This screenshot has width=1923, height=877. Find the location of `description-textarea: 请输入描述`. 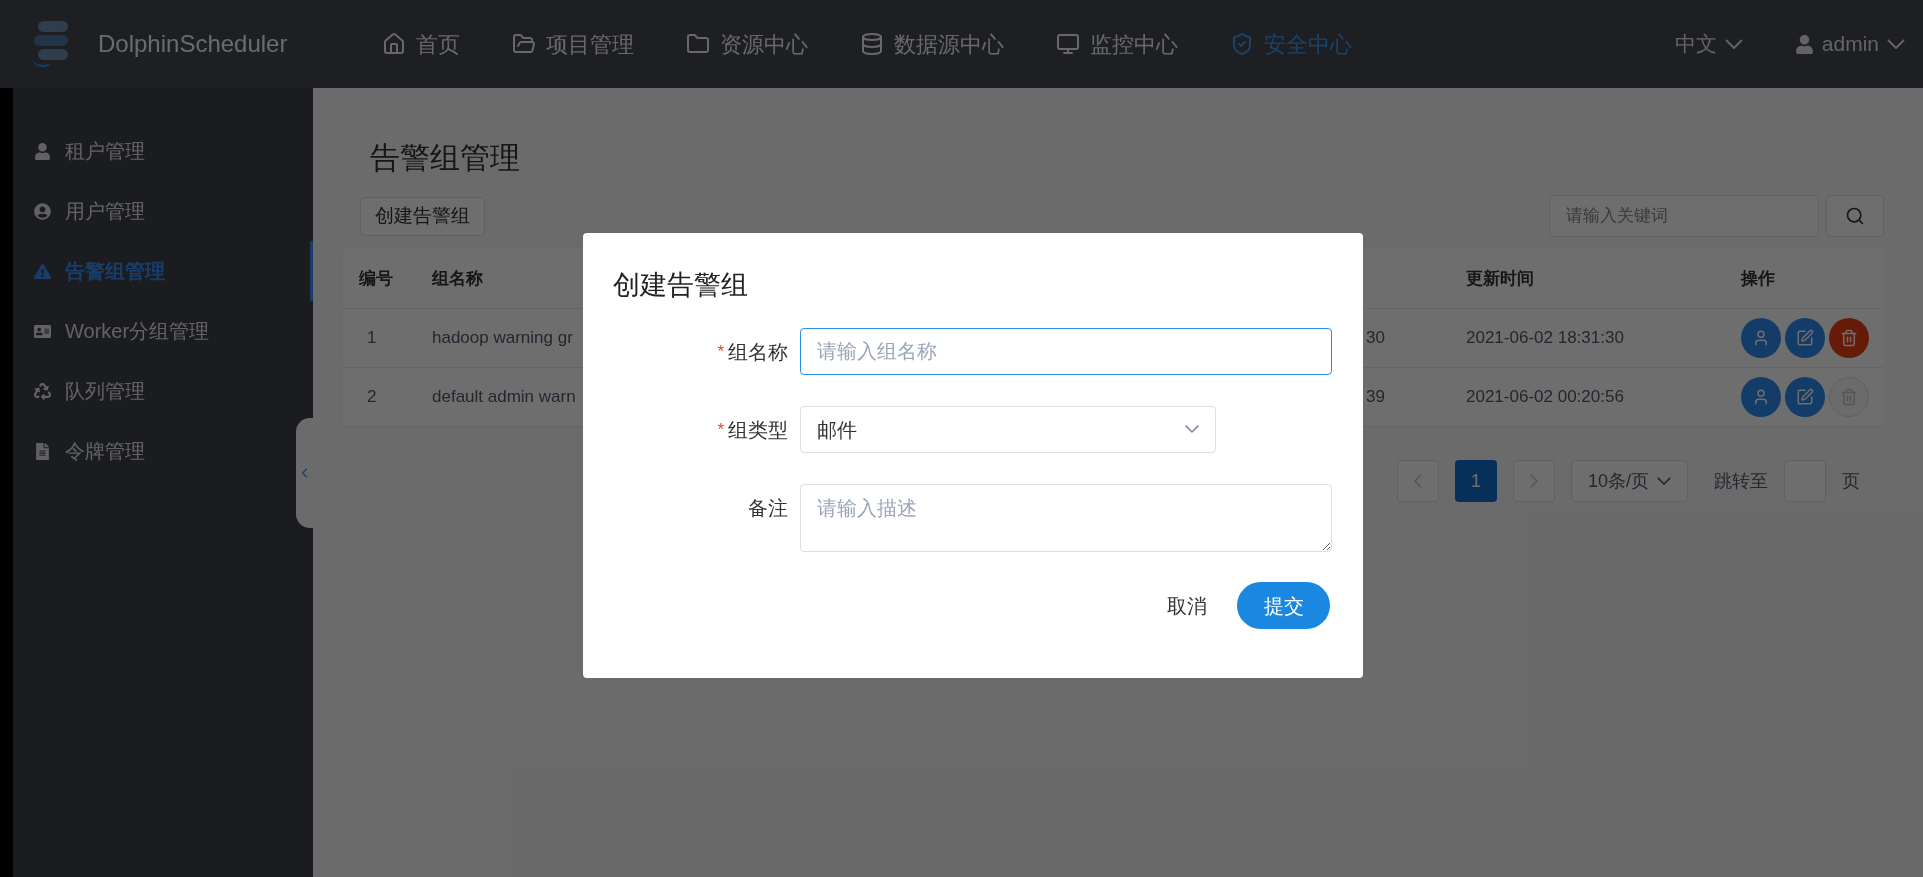

description-textarea: 请输入描述 is located at coordinates (1066, 518).